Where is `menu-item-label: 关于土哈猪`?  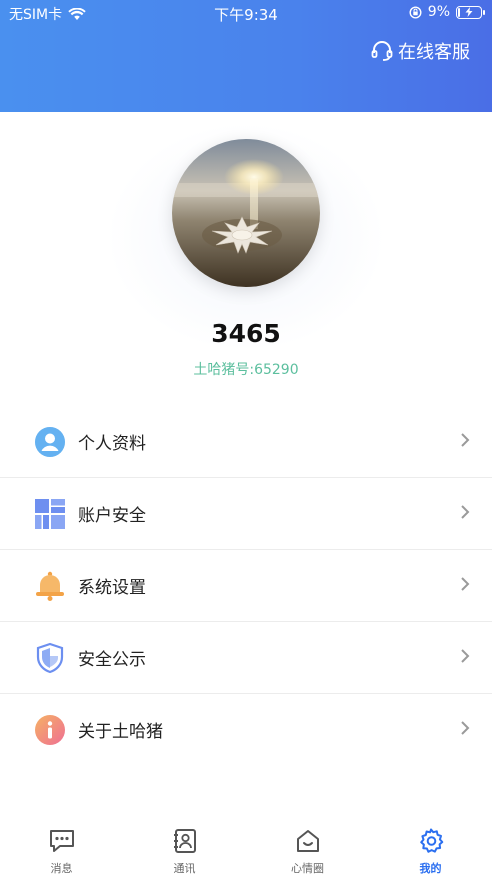 menu-item-label: 关于土哈猪 is located at coordinates (120, 732).